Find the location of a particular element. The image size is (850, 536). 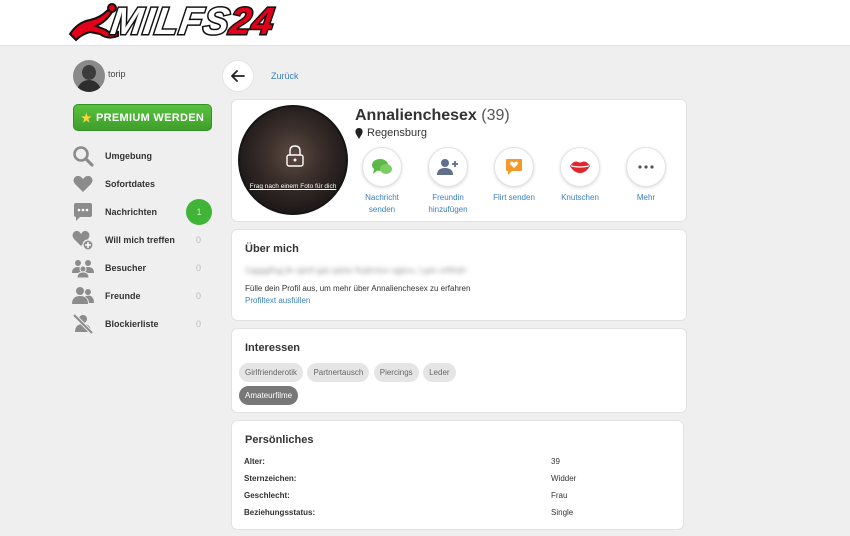

star-icon: ★ is located at coordinates (86, 117).